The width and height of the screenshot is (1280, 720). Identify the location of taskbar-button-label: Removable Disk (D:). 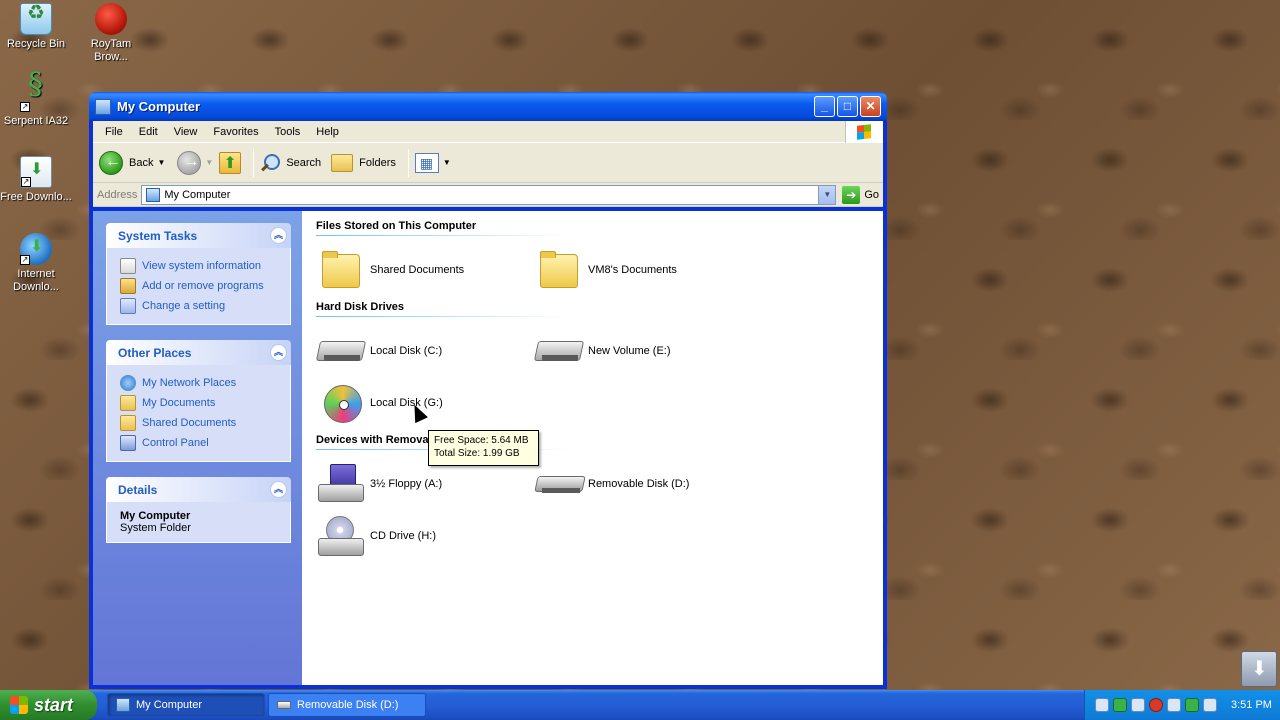
(348, 705).